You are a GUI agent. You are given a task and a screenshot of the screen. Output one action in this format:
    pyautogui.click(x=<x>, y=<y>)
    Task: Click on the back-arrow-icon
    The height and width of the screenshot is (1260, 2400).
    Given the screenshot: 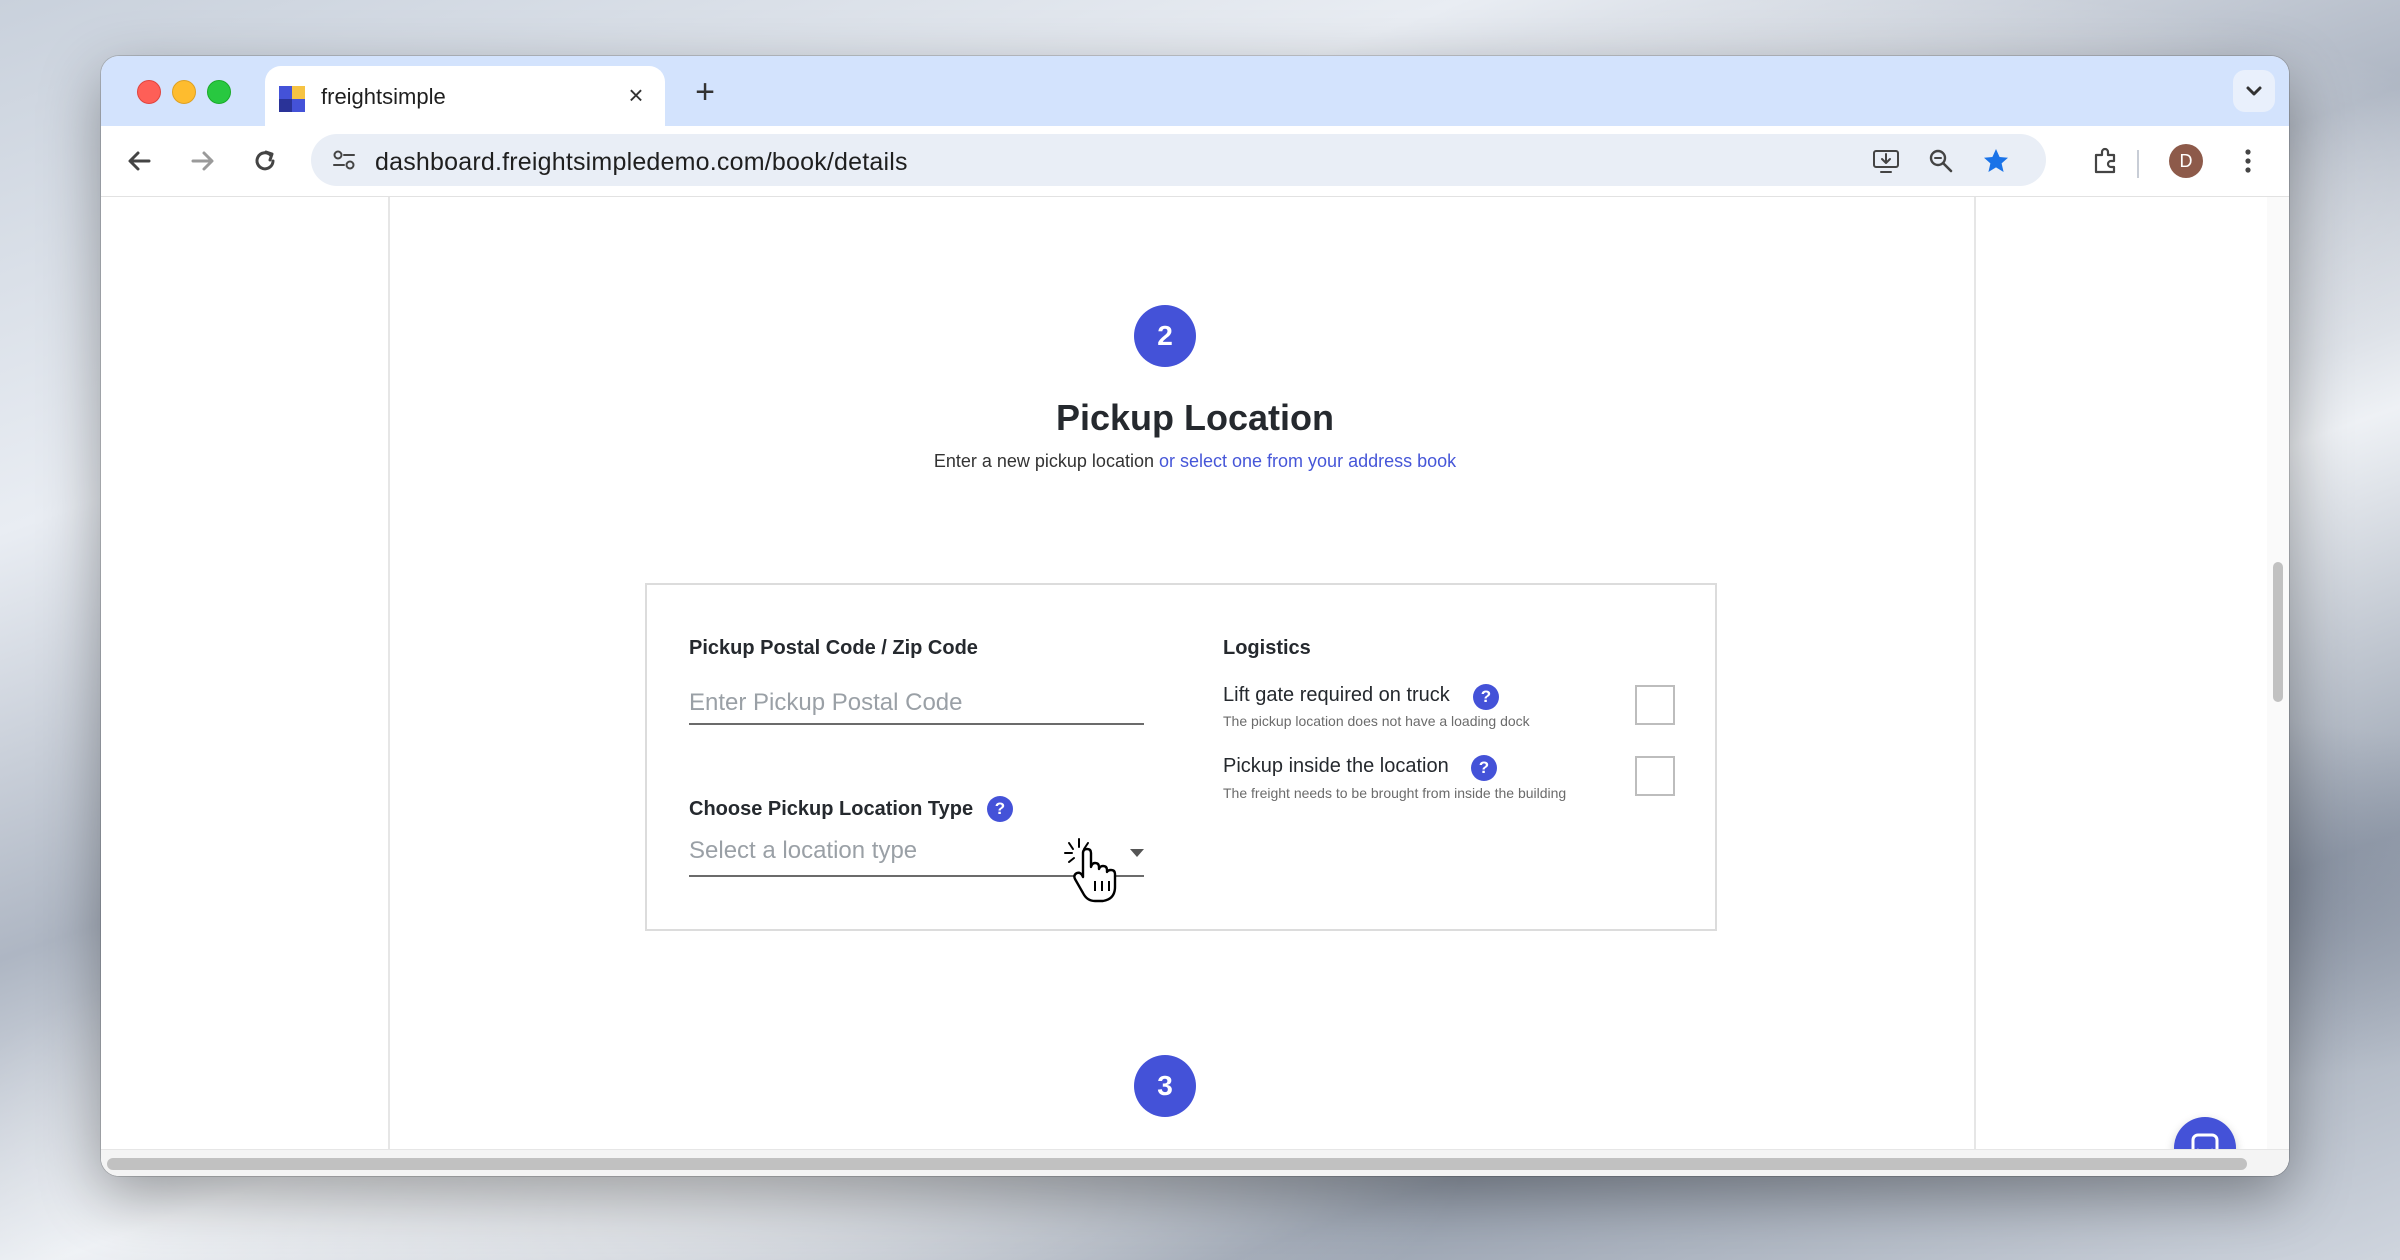 What is the action you would take?
    pyautogui.click(x=140, y=161)
    